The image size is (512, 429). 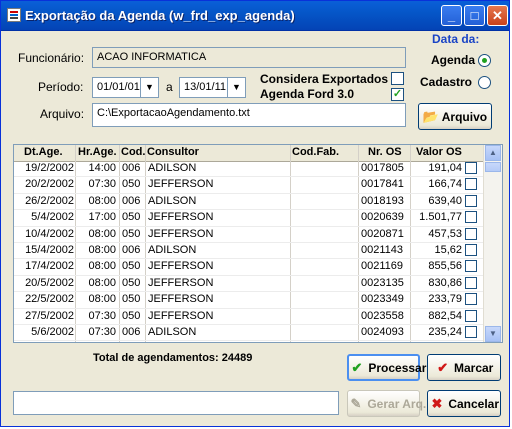 What do you see at coordinates (445, 168) in the screenshot?
I see `table-cell: 191,04` at bounding box center [445, 168].